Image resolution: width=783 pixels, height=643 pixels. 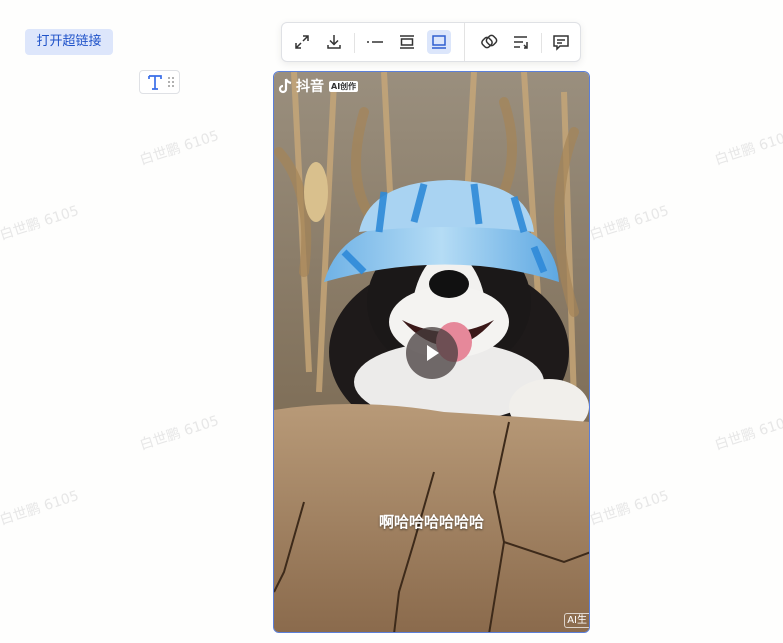 I want to click on link-button, so click(x=489, y=42).